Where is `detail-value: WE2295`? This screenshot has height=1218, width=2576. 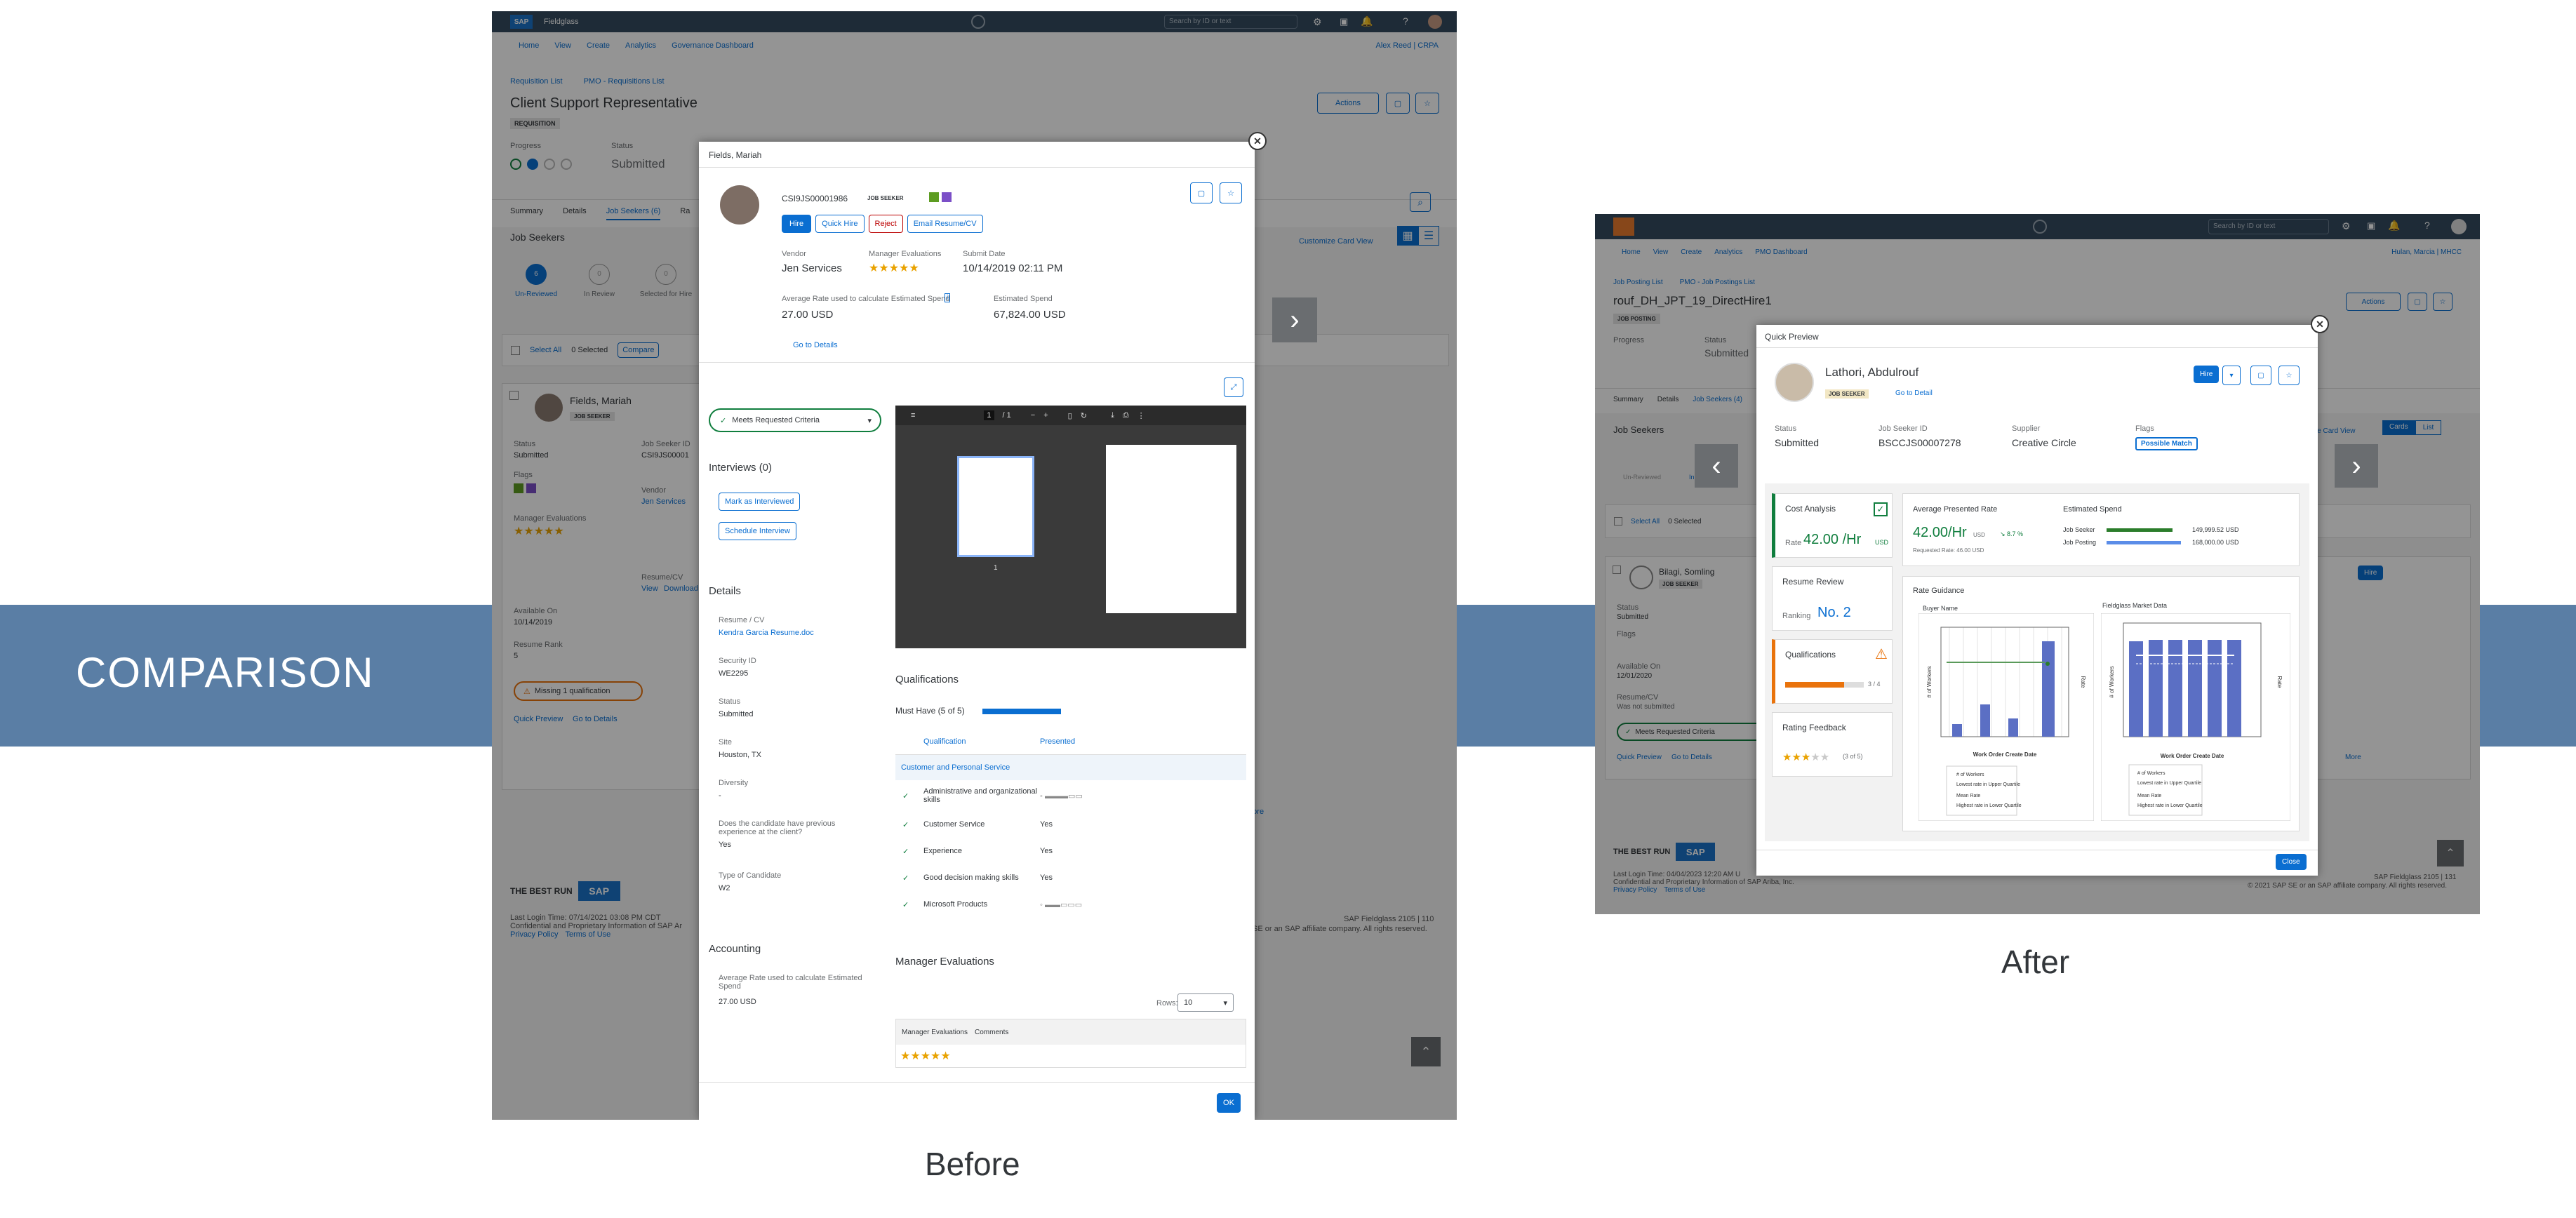 detail-value: WE2295 is located at coordinates (734, 673).